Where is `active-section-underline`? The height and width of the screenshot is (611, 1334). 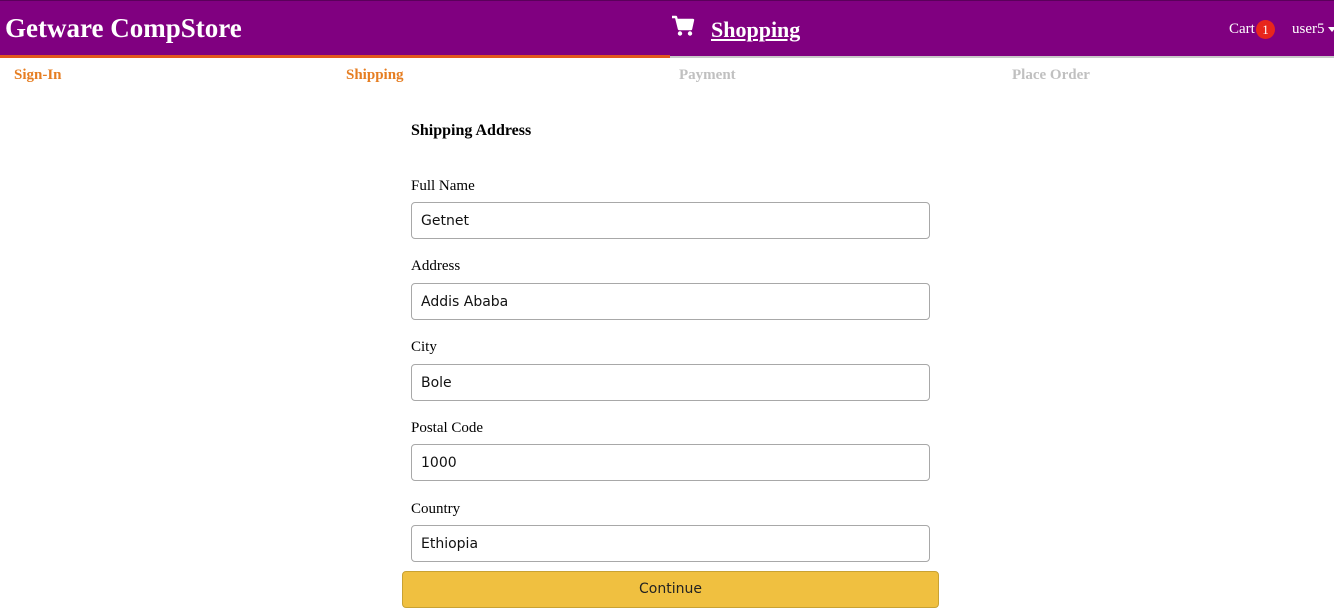 active-section-underline is located at coordinates (335, 56).